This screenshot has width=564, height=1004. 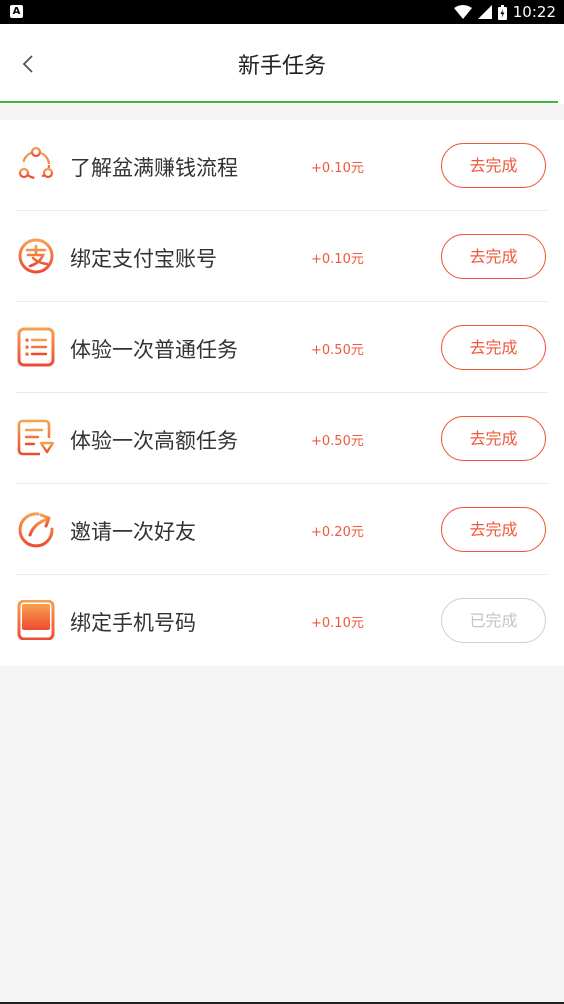 I want to click on task-title: 体验一次高额任务, so click(x=154, y=441).